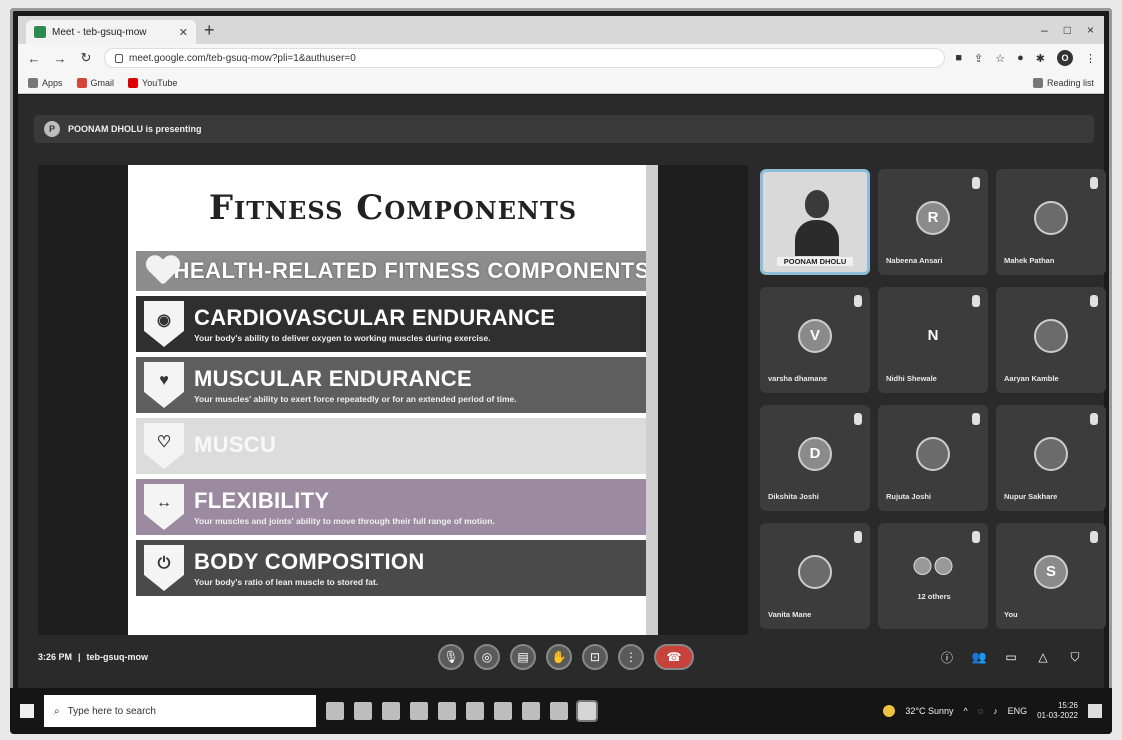  I want to click on participant-avatar: D, so click(815, 453).